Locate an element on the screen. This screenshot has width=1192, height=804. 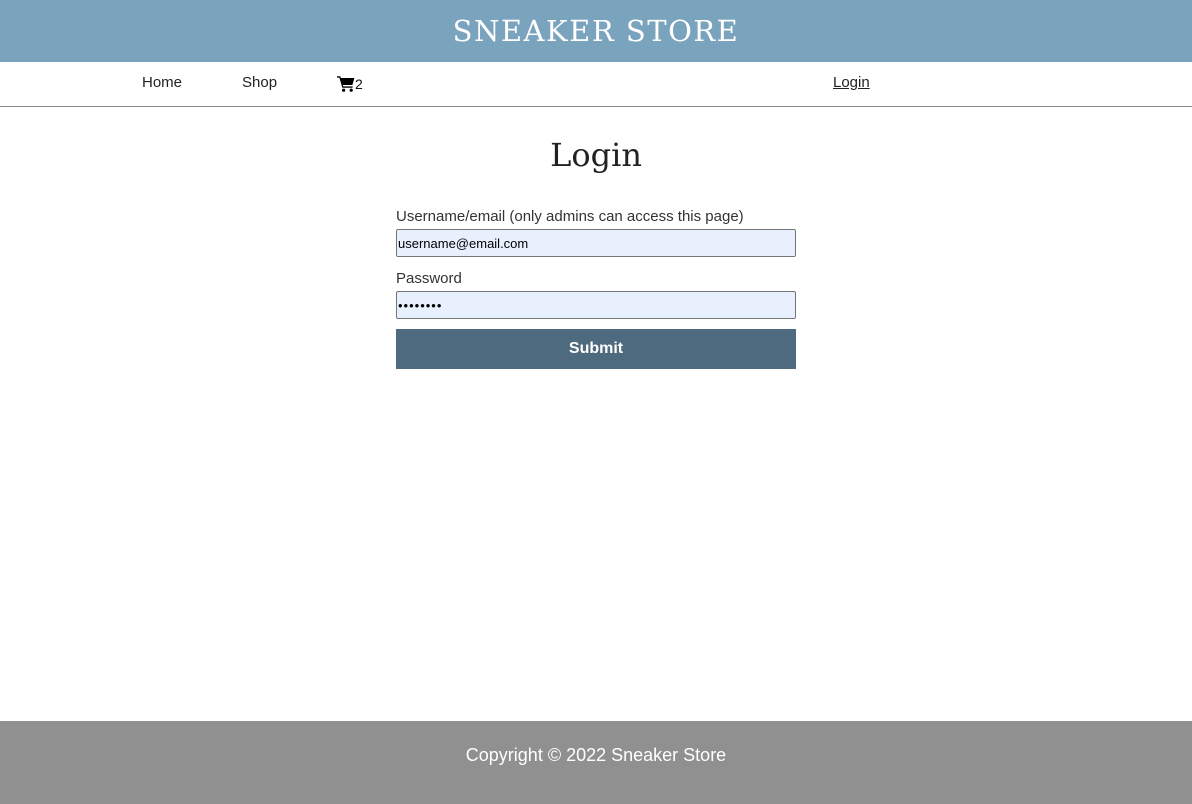
nav-cart-link: 2 is located at coordinates (350, 83).